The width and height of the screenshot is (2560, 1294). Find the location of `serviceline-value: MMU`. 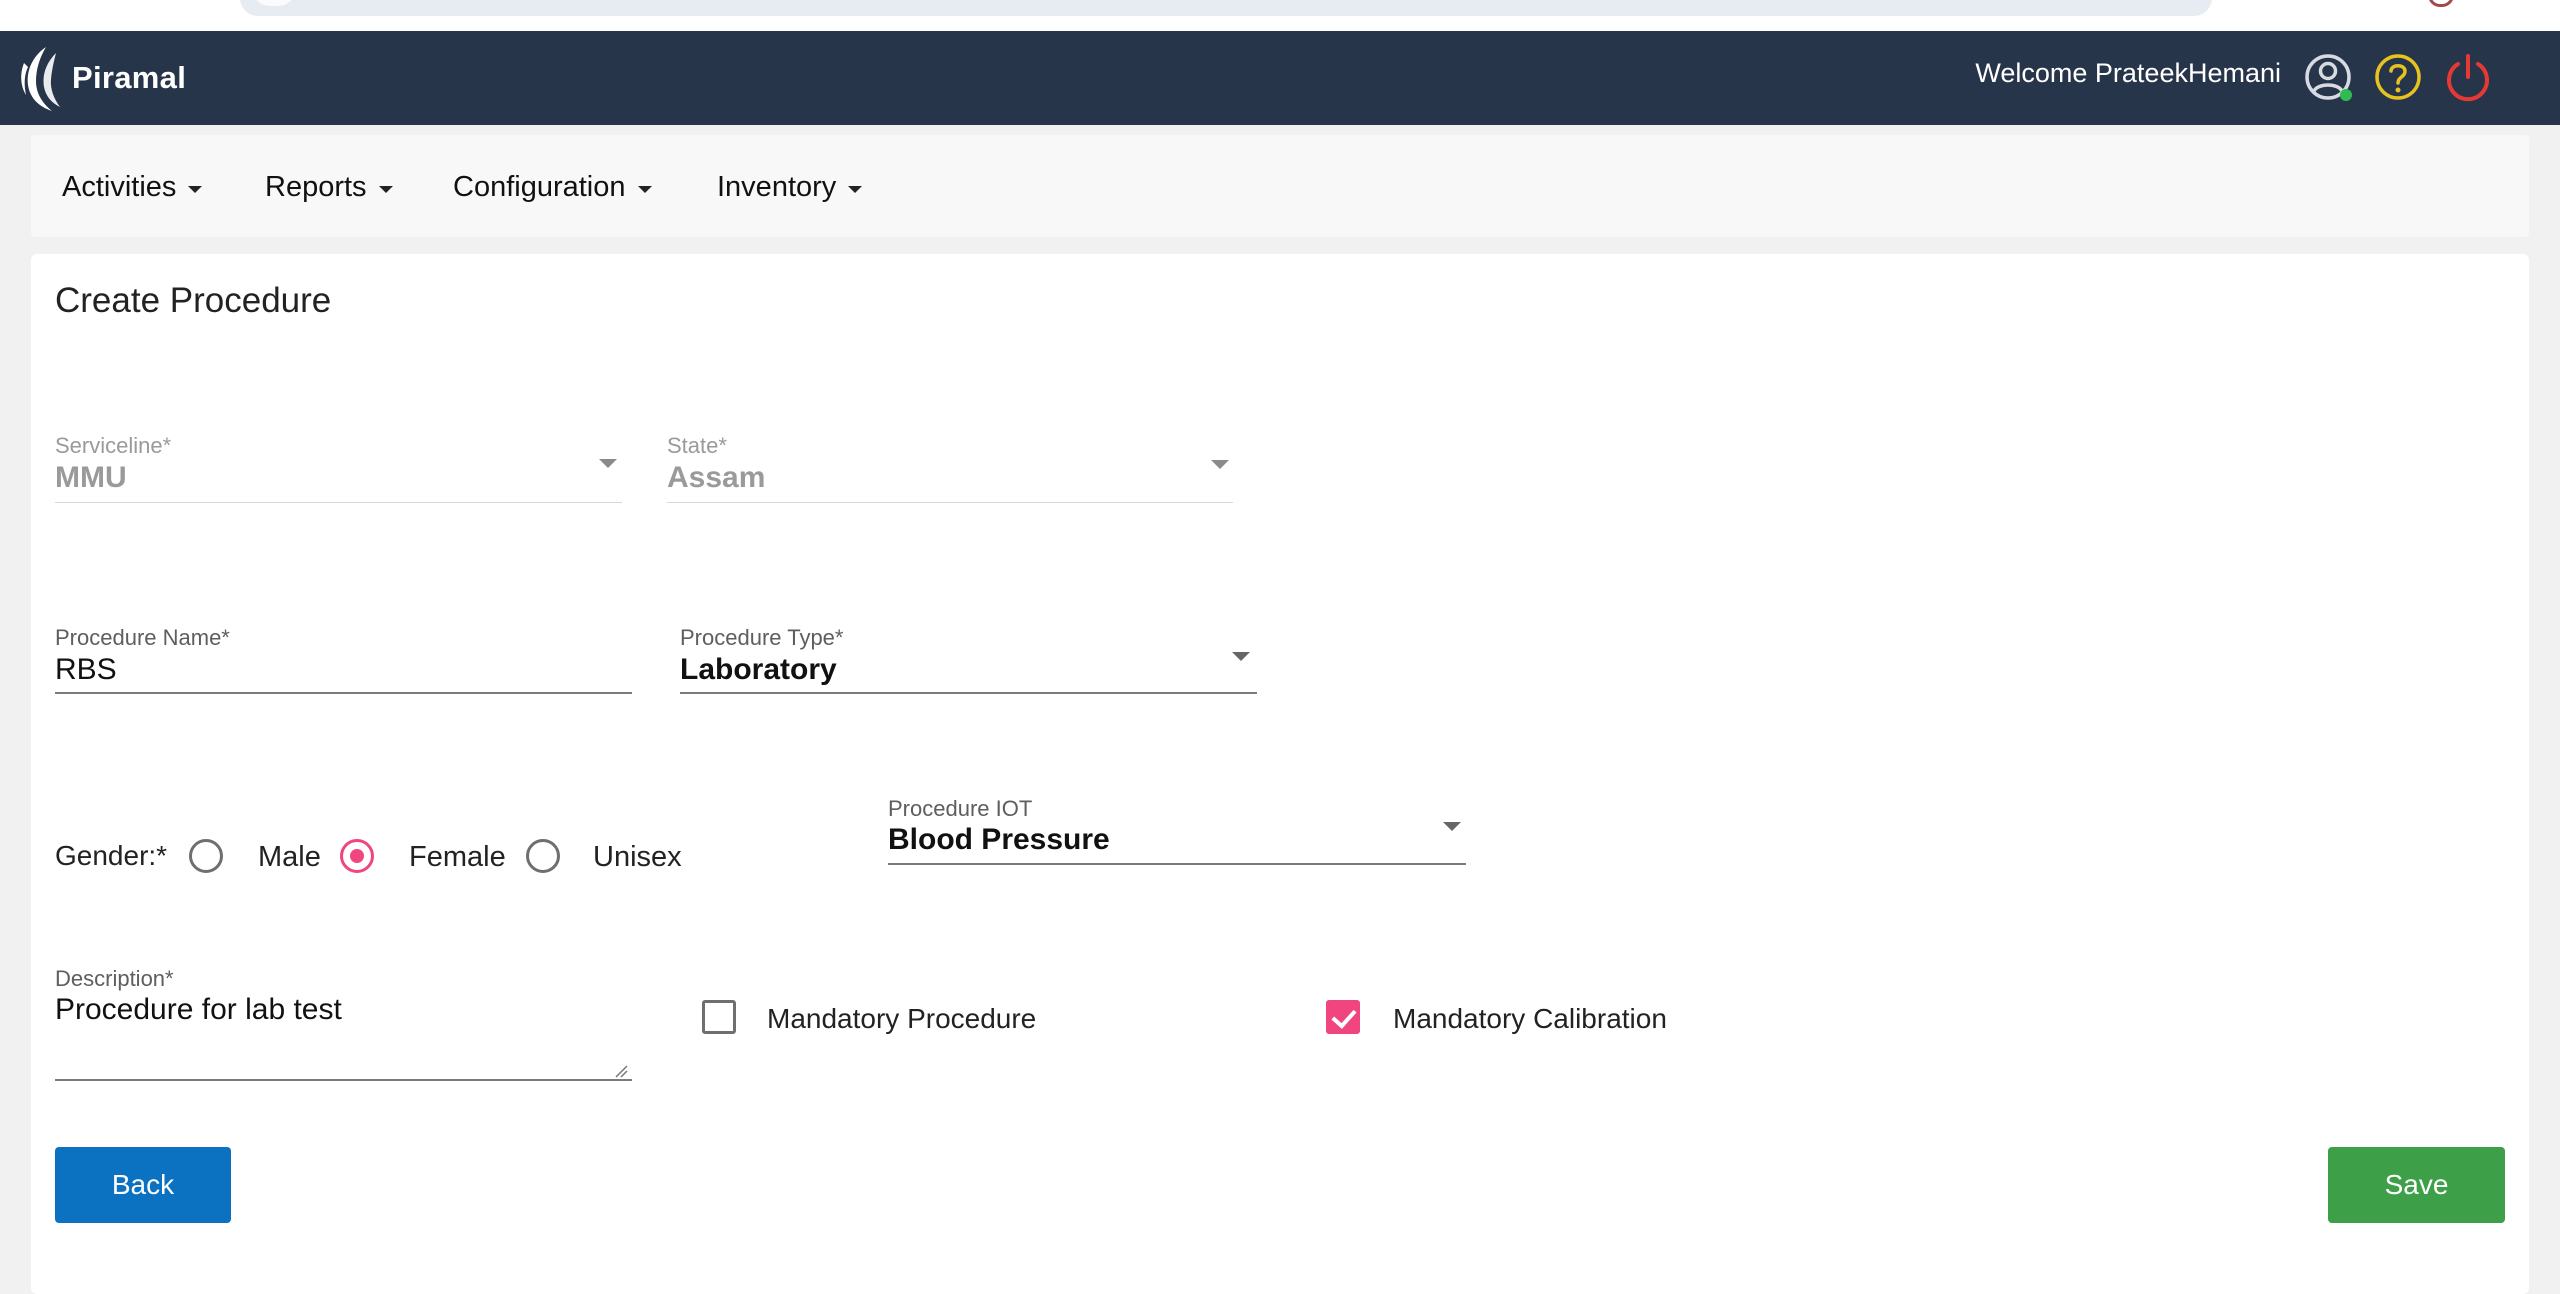

serviceline-value: MMU is located at coordinates (91, 477).